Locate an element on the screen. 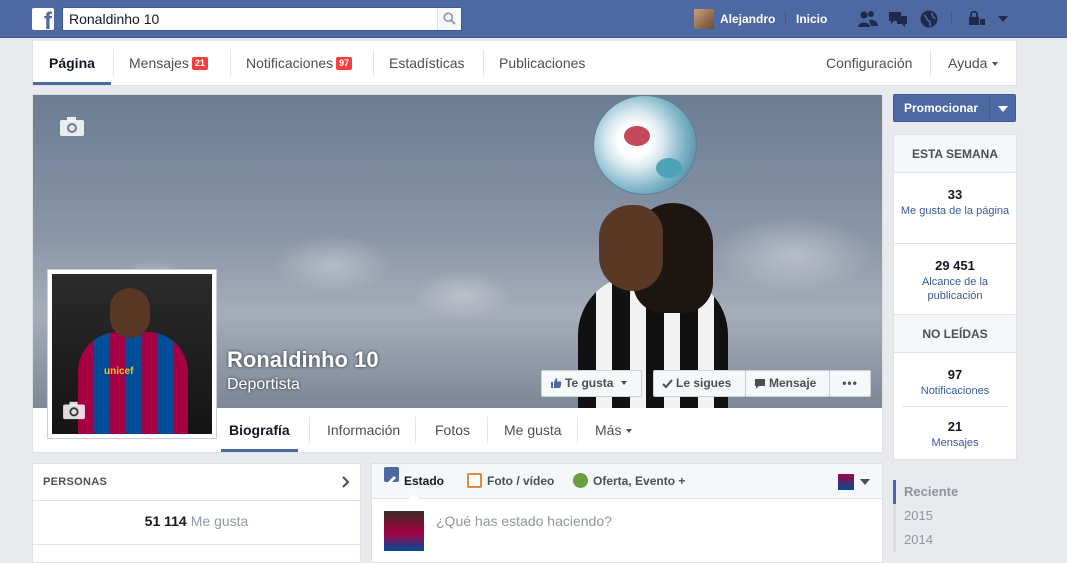 This screenshot has width=1067, height=563. tab-likes: Me gusta is located at coordinates (533, 430).